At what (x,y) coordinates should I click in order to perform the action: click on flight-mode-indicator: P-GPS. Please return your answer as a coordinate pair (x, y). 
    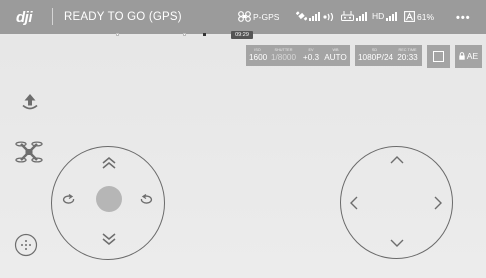
    Looking at the image, I should click on (258, 16).